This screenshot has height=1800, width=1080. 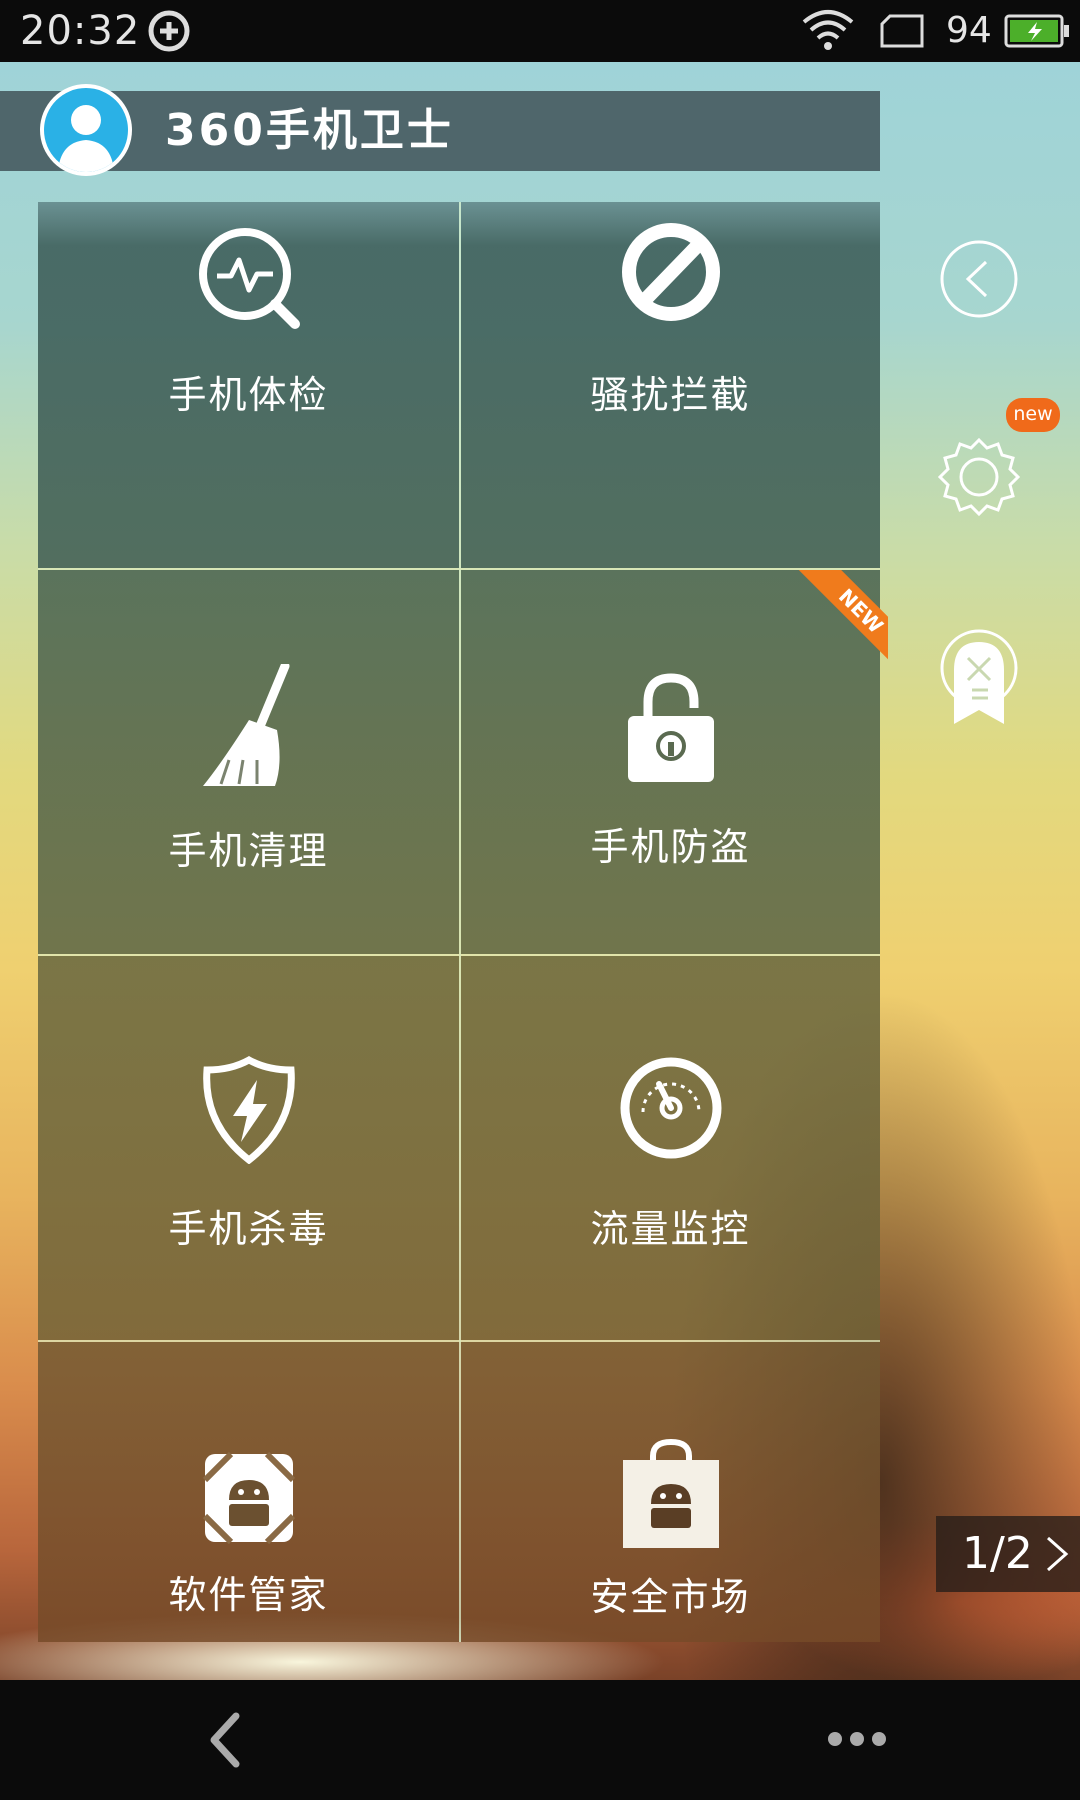 I want to click on status-bar: 20:32 94, so click(x=540, y=31).